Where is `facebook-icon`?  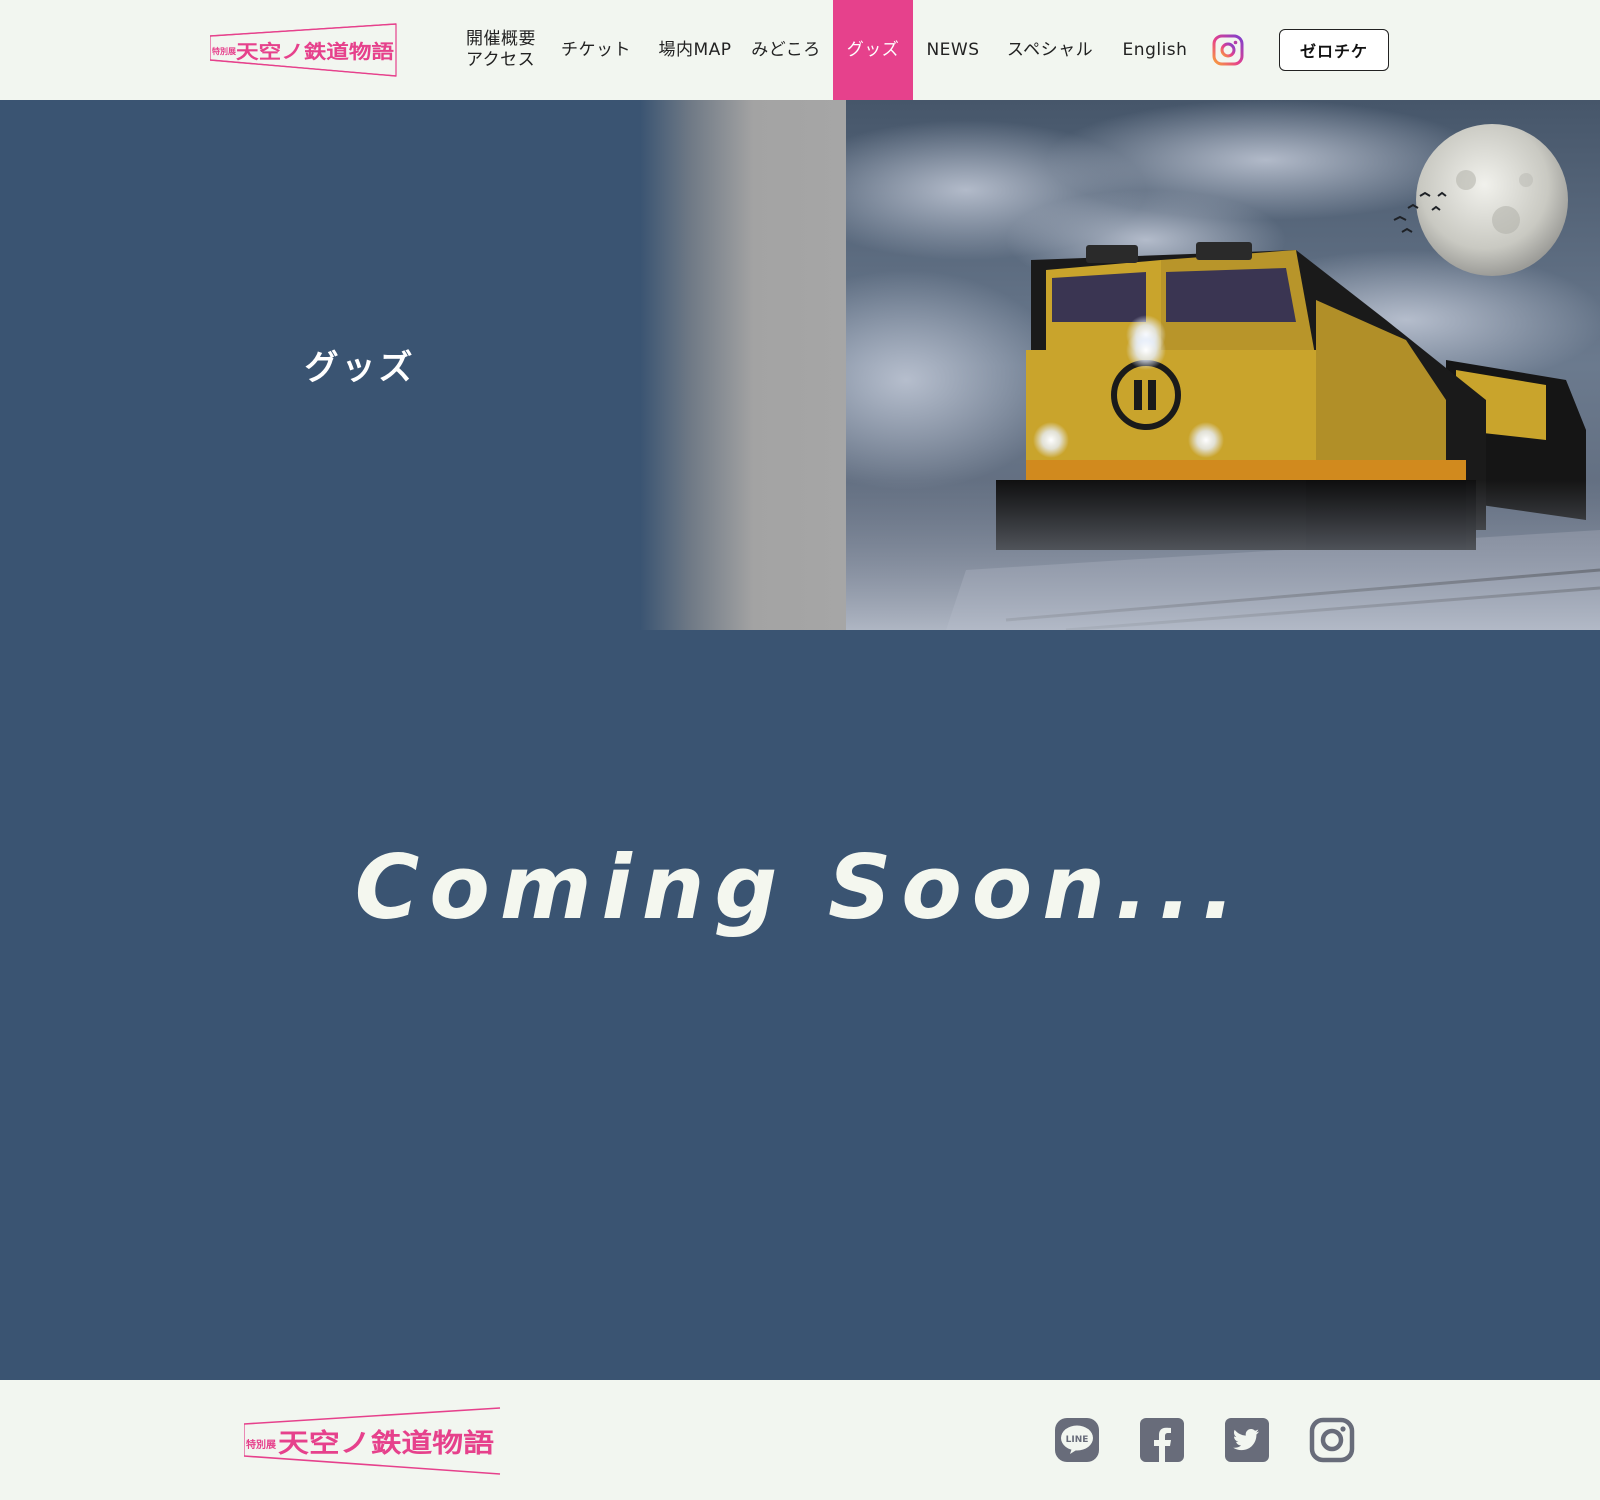 facebook-icon is located at coordinates (1162, 1440).